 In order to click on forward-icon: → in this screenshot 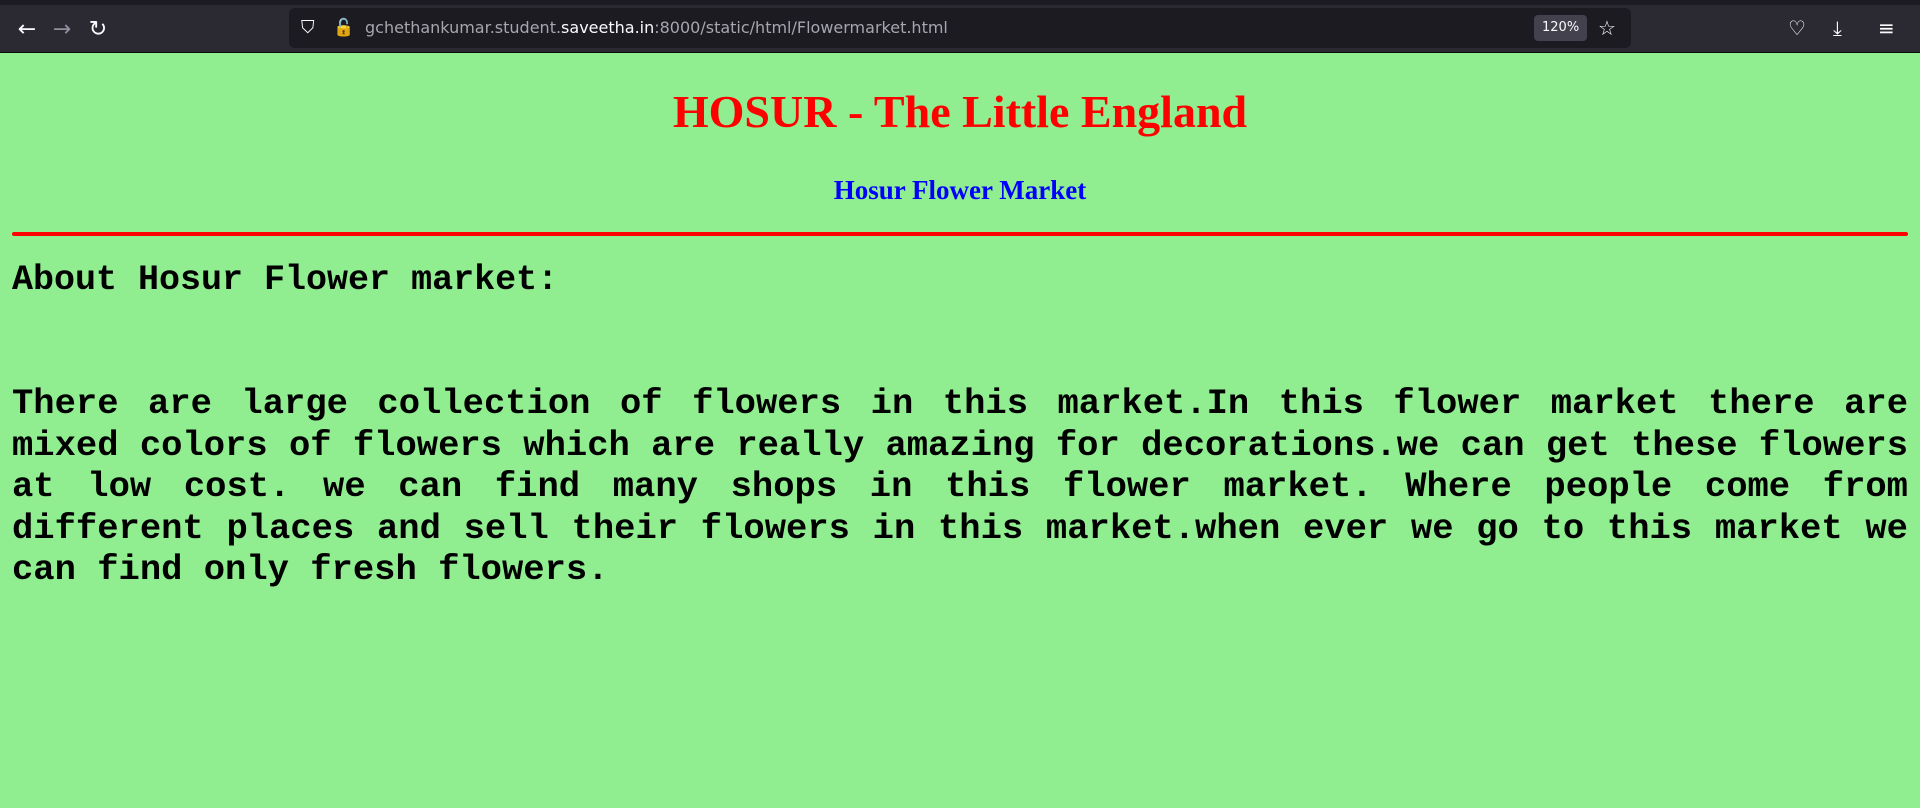, I will do `click(62, 30)`.